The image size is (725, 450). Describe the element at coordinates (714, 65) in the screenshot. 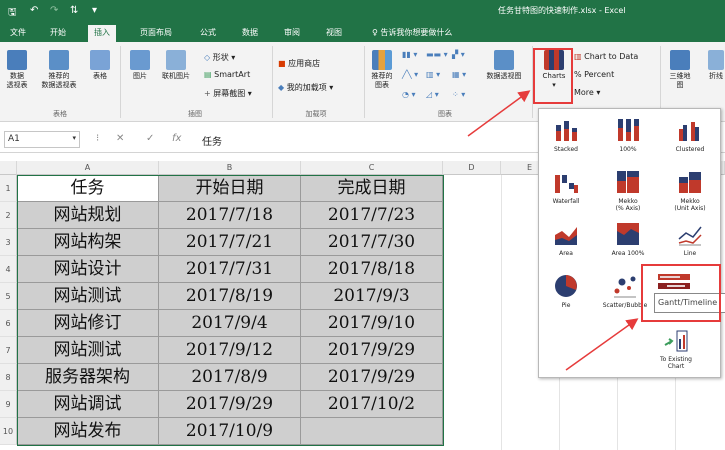

I see `sparkline-line-button: 折线` at that location.